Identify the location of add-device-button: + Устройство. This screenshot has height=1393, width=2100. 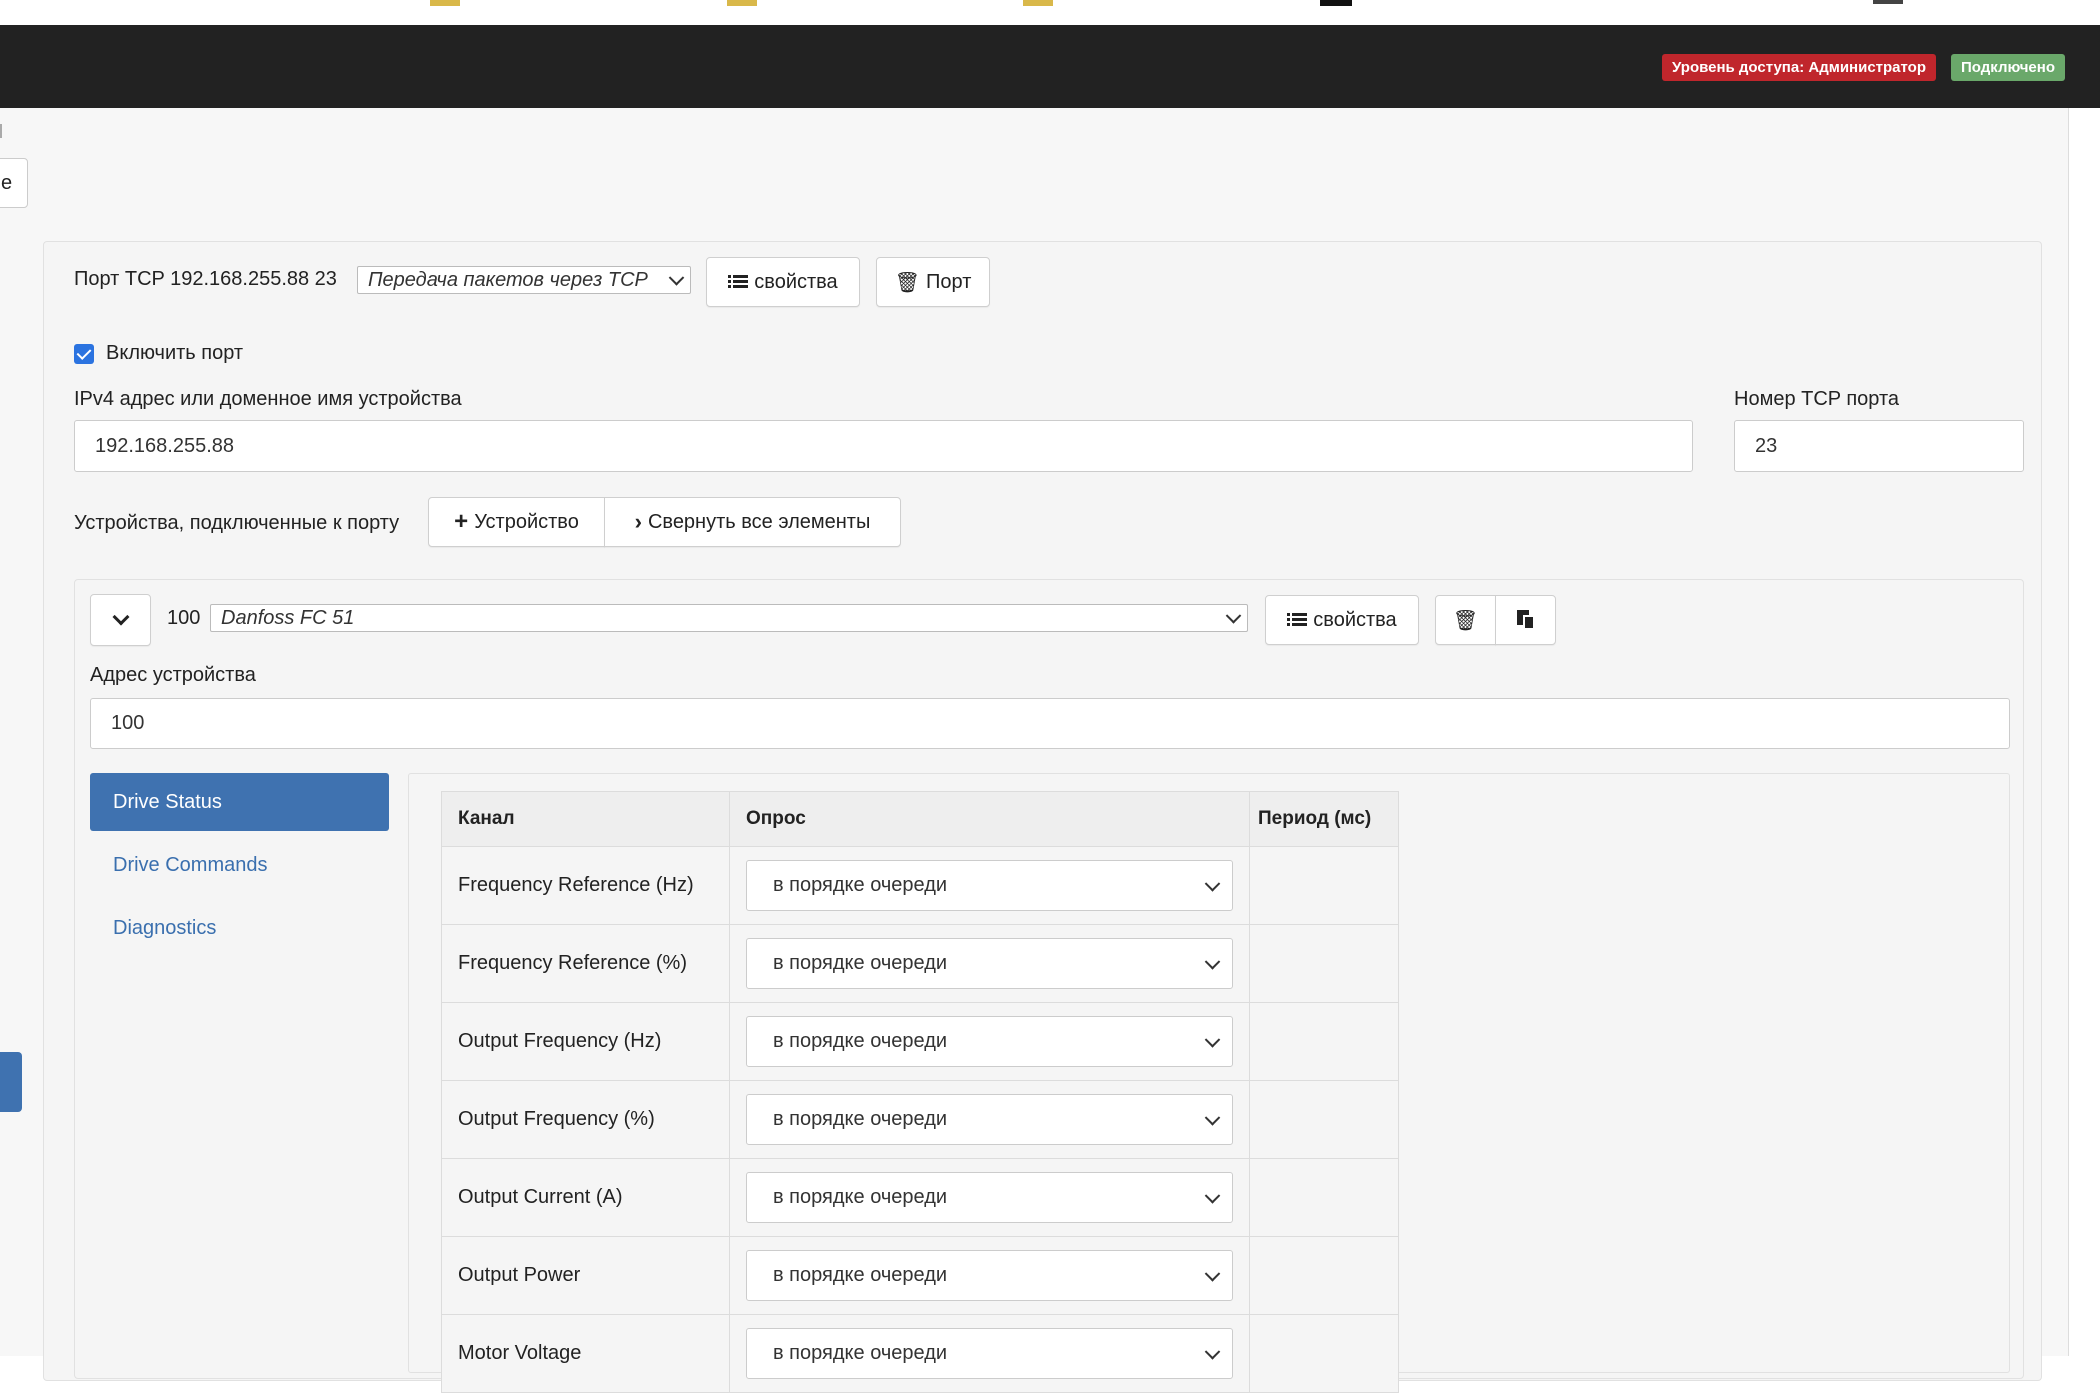
(516, 522).